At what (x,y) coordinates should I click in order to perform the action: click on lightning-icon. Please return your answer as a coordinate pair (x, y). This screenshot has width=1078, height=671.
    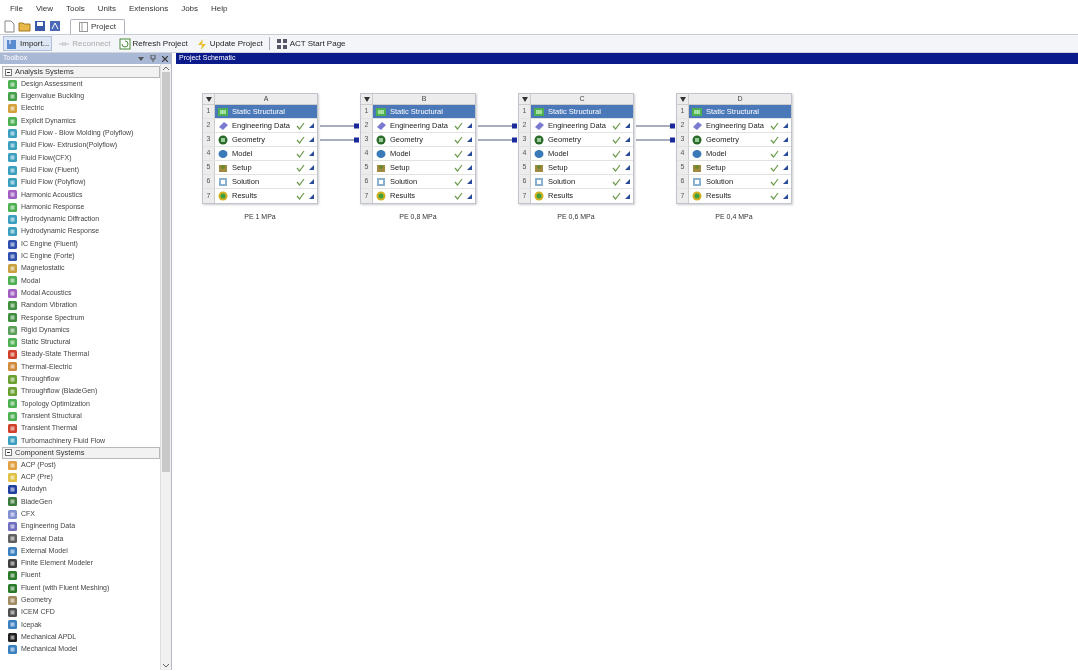
    Looking at the image, I should click on (201, 43).